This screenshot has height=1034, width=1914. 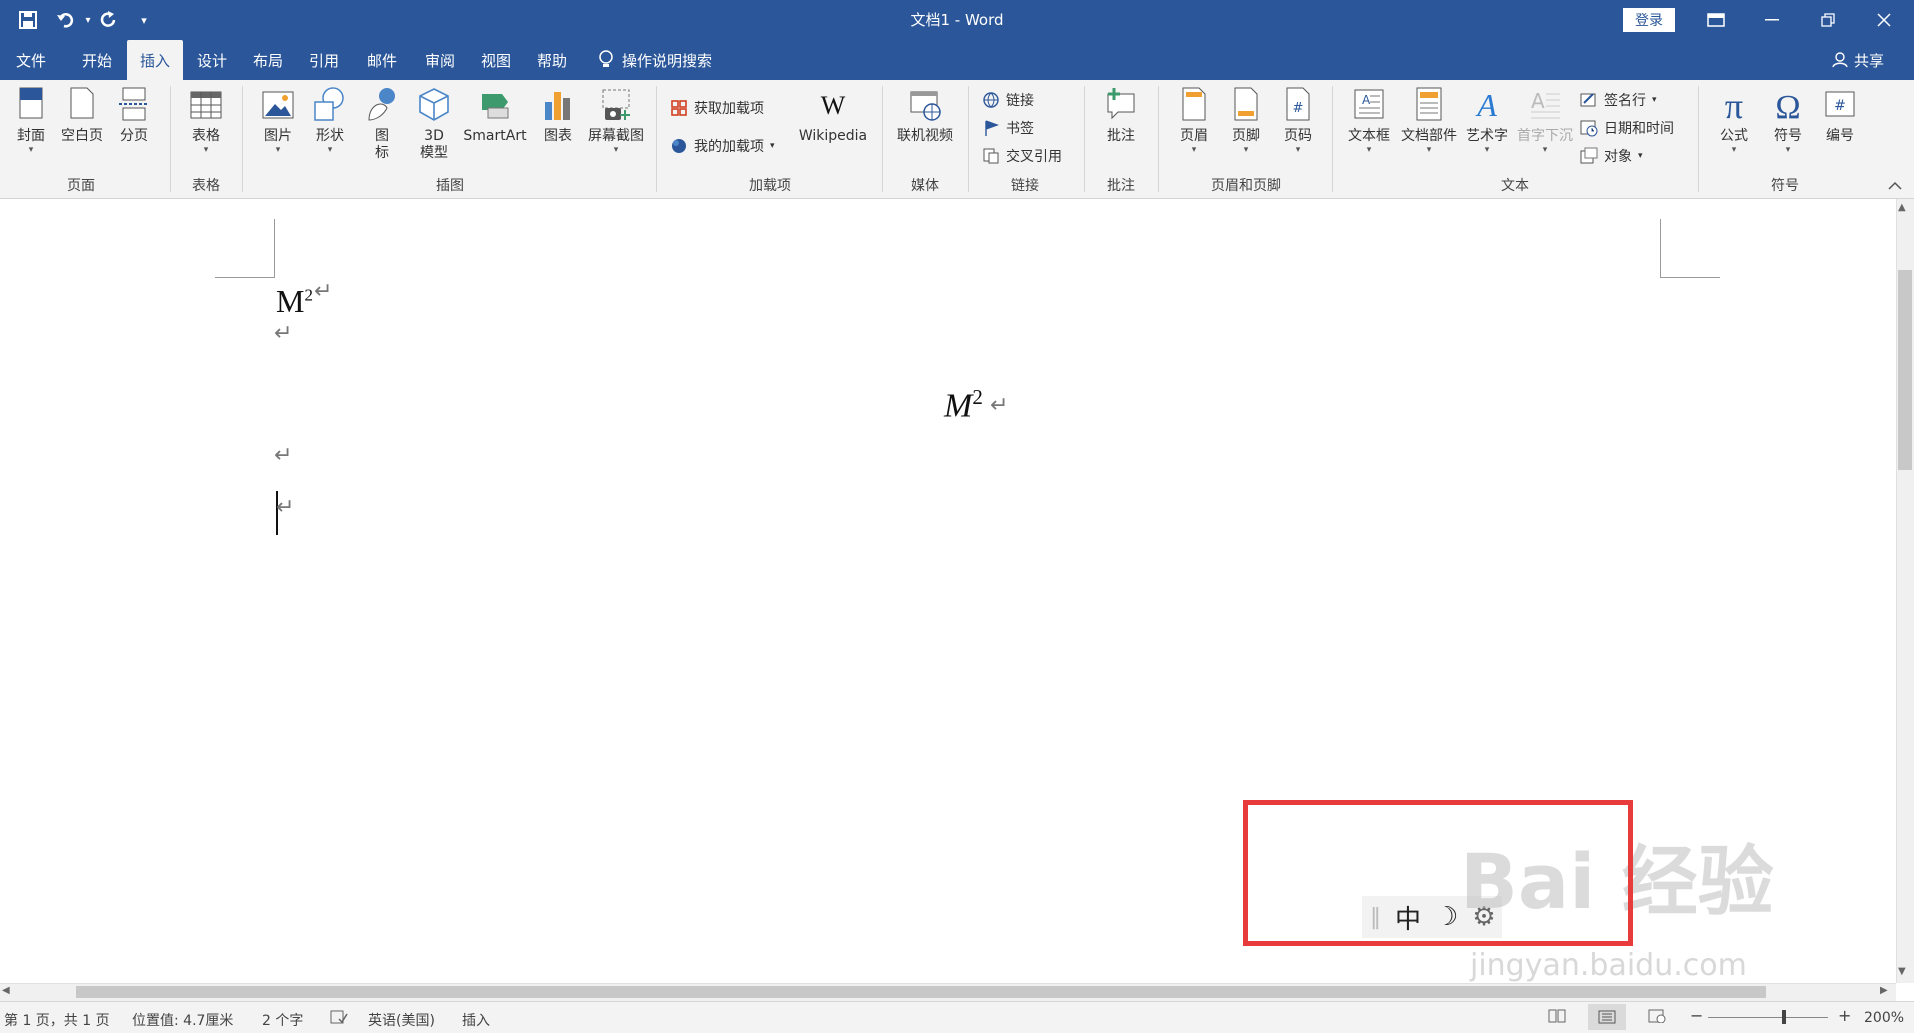 What do you see at coordinates (667, 60) in the screenshot?
I see `tell-me-label: 操作说明搜索` at bounding box center [667, 60].